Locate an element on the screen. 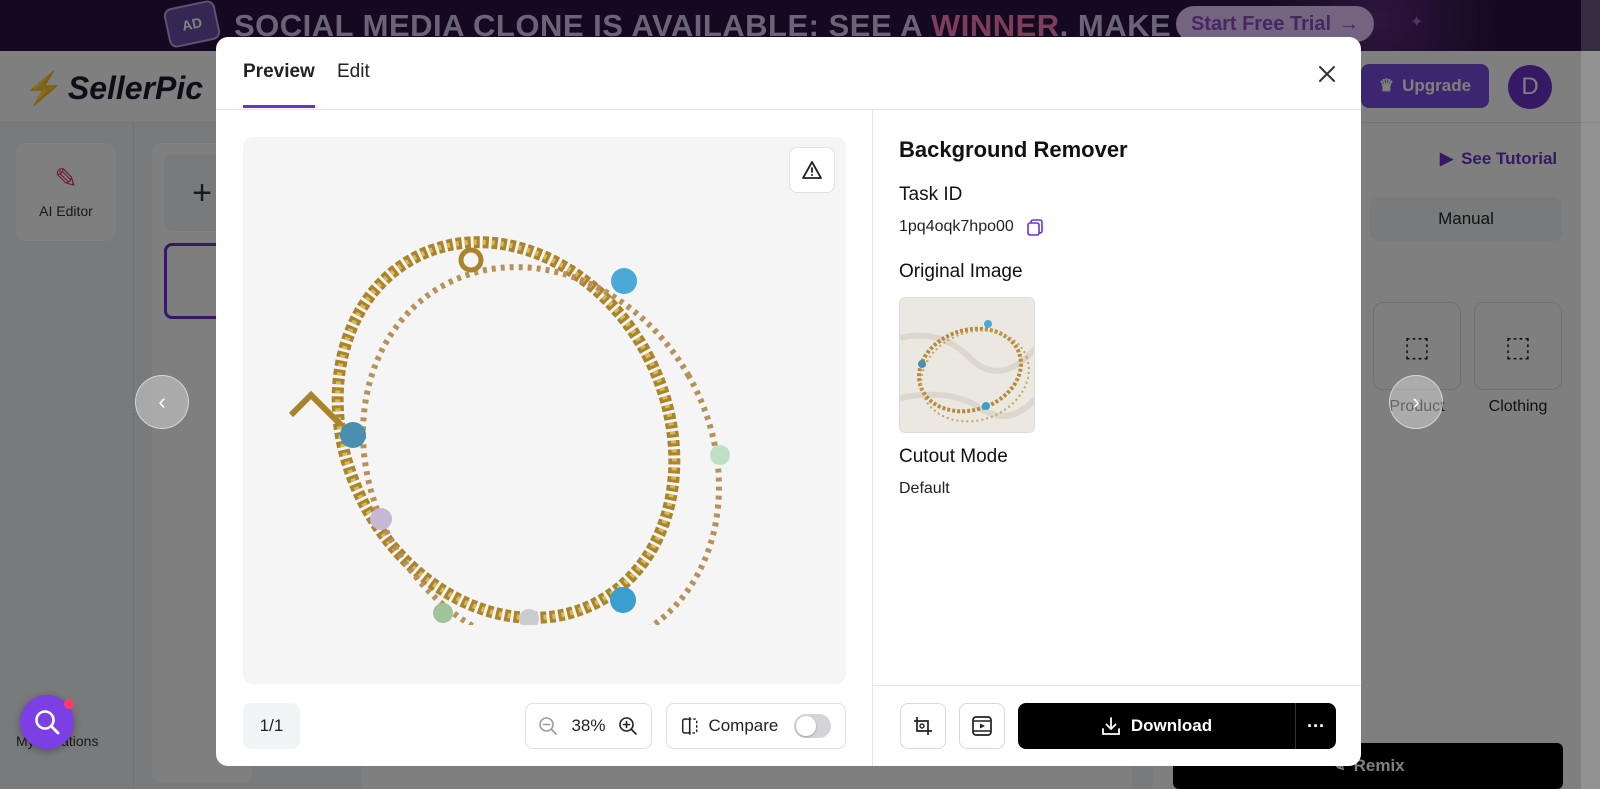 This screenshot has width=1600, height=789. warning-icon is located at coordinates (812, 170).